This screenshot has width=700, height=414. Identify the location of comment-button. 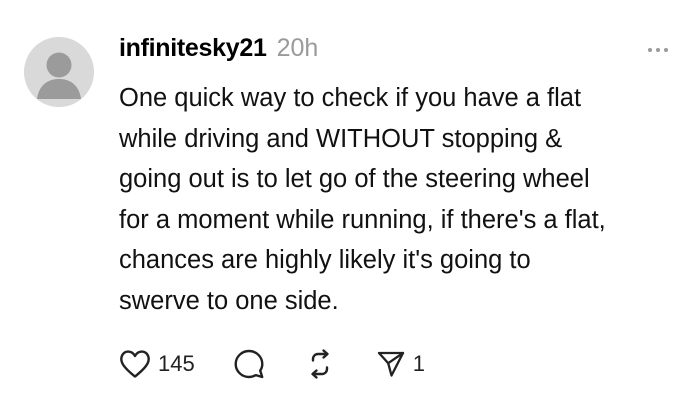
(249, 364).